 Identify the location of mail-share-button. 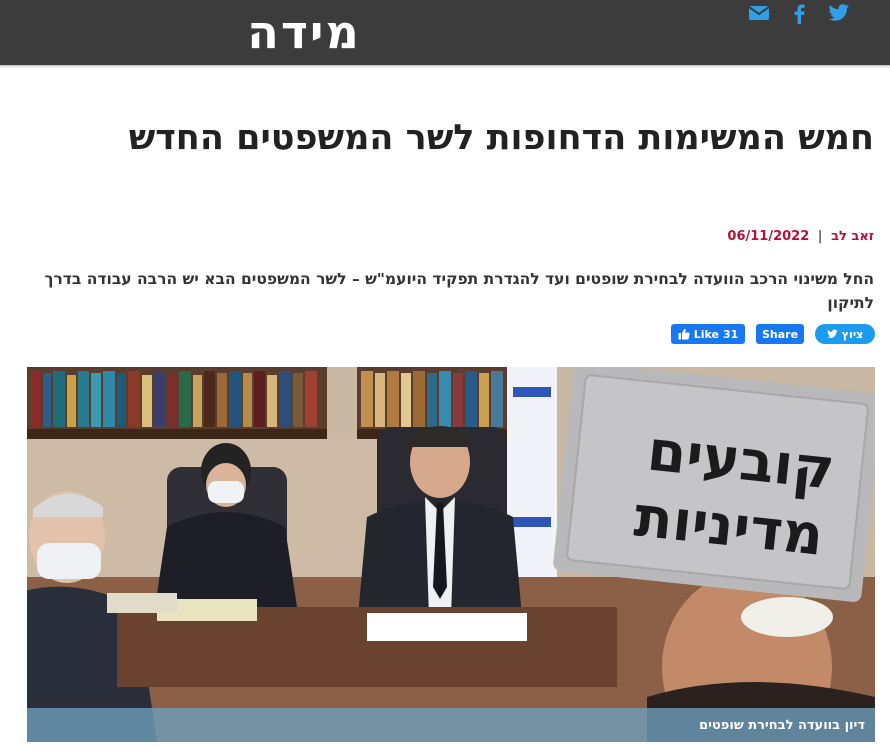
(760, 15).